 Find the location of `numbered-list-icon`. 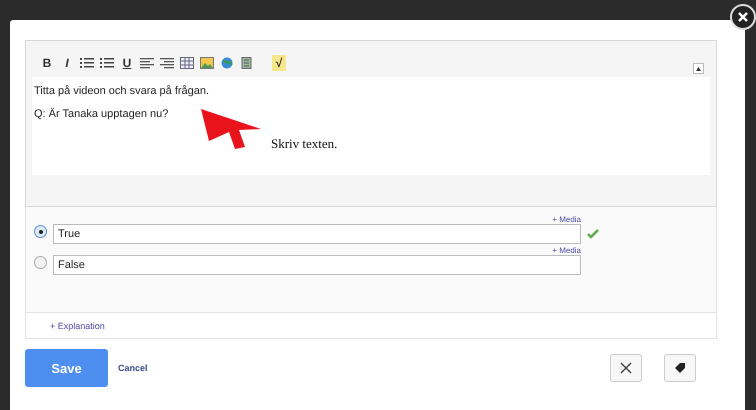

numbered-list-icon is located at coordinates (87, 63).